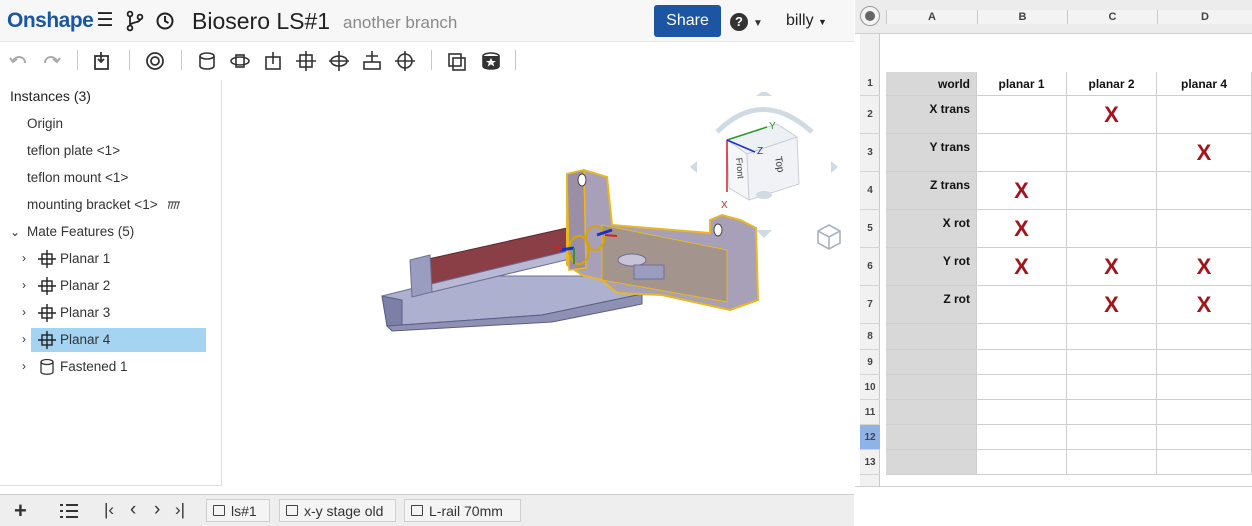 Image resolution: width=1252 pixels, height=526 pixels. What do you see at coordinates (1022, 84) in the screenshot?
I see `header-cell: planar 1` at bounding box center [1022, 84].